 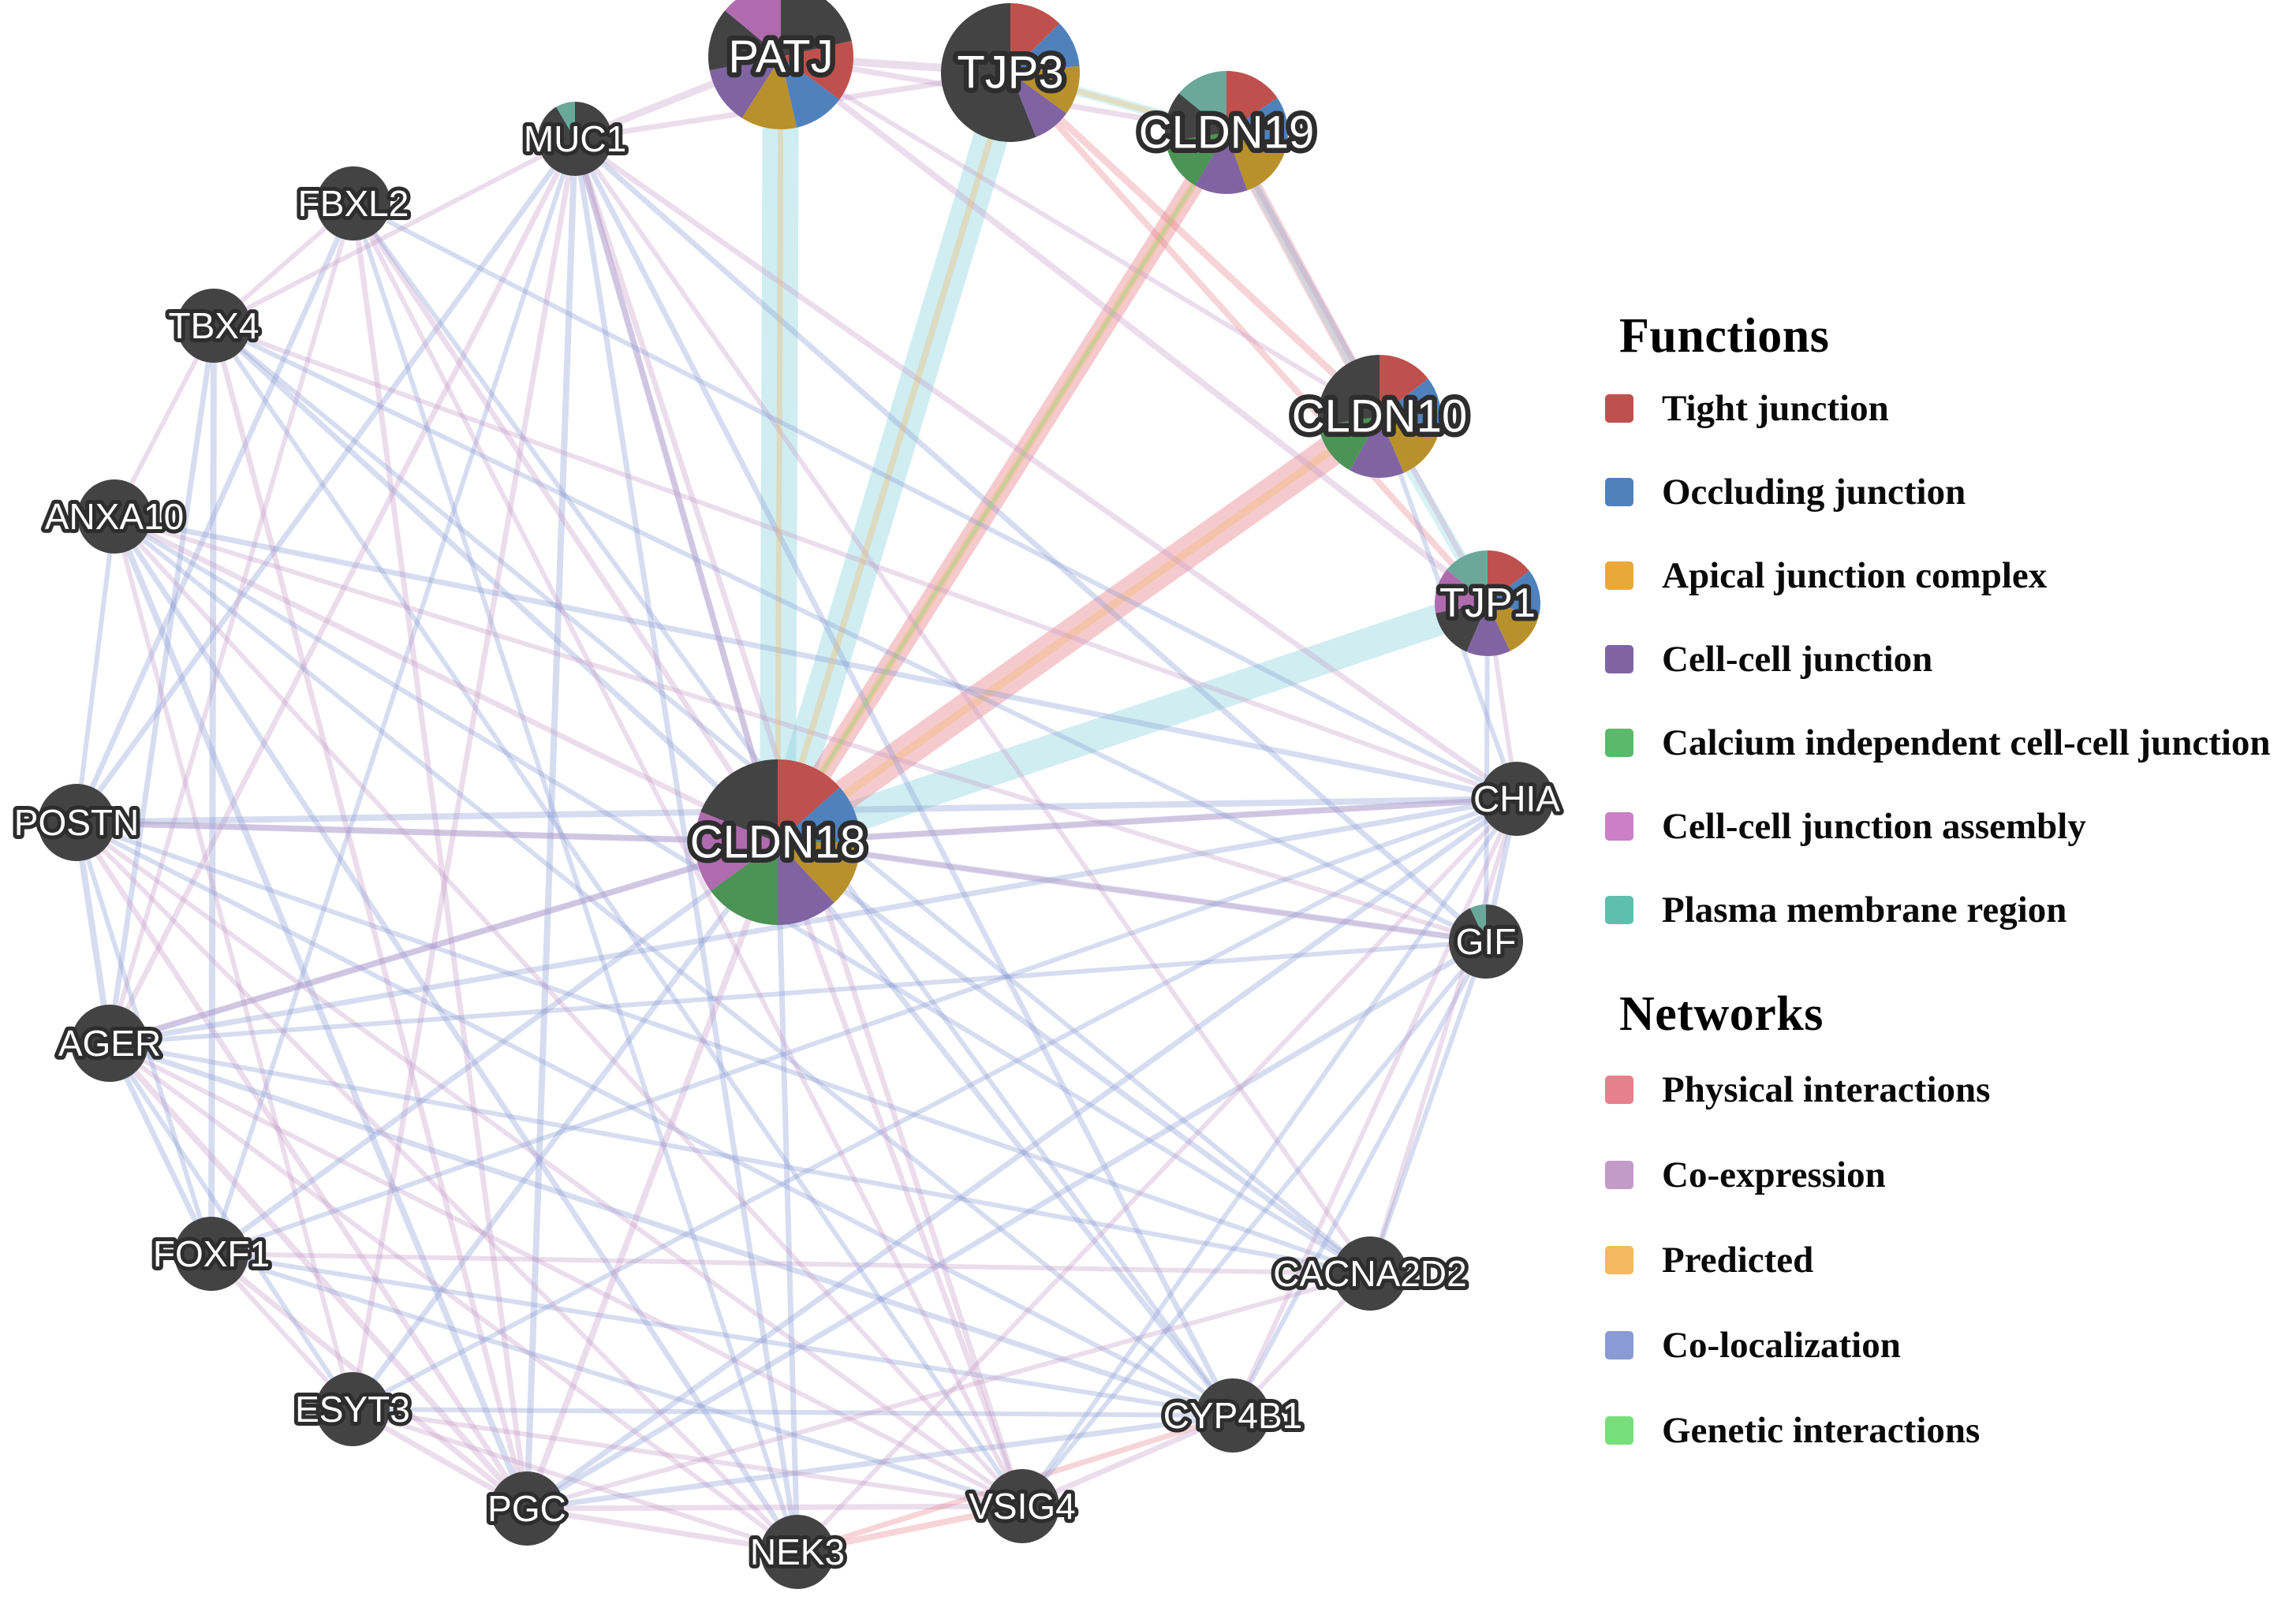 What do you see at coordinates (1775, 408) in the screenshot?
I see `function-legend-label: Tight junction` at bounding box center [1775, 408].